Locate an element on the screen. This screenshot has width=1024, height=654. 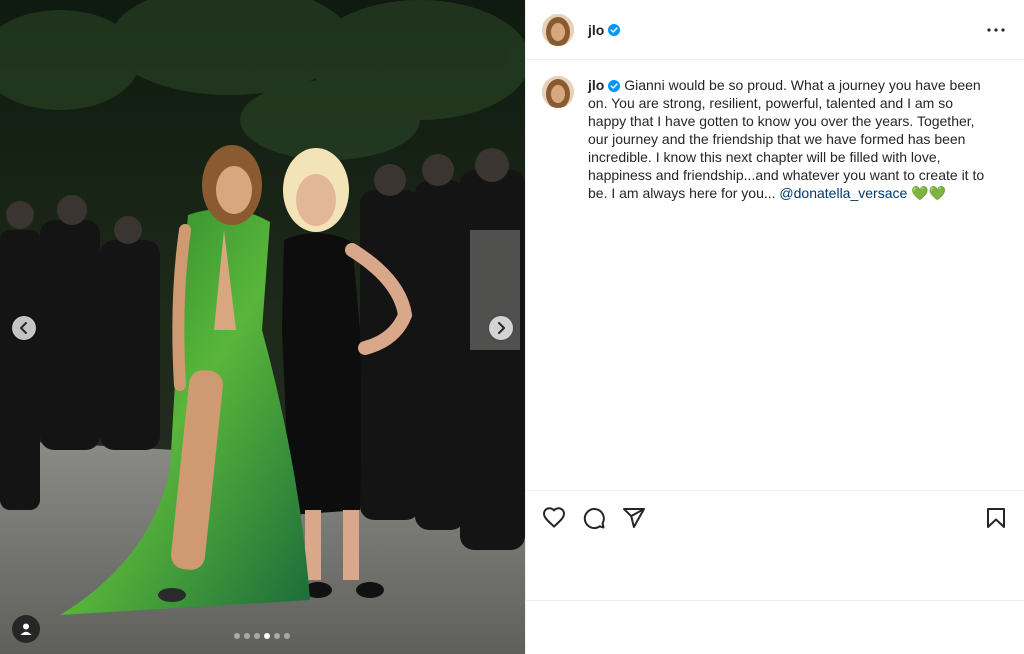
chevron-right-icon is located at coordinates (501, 328).